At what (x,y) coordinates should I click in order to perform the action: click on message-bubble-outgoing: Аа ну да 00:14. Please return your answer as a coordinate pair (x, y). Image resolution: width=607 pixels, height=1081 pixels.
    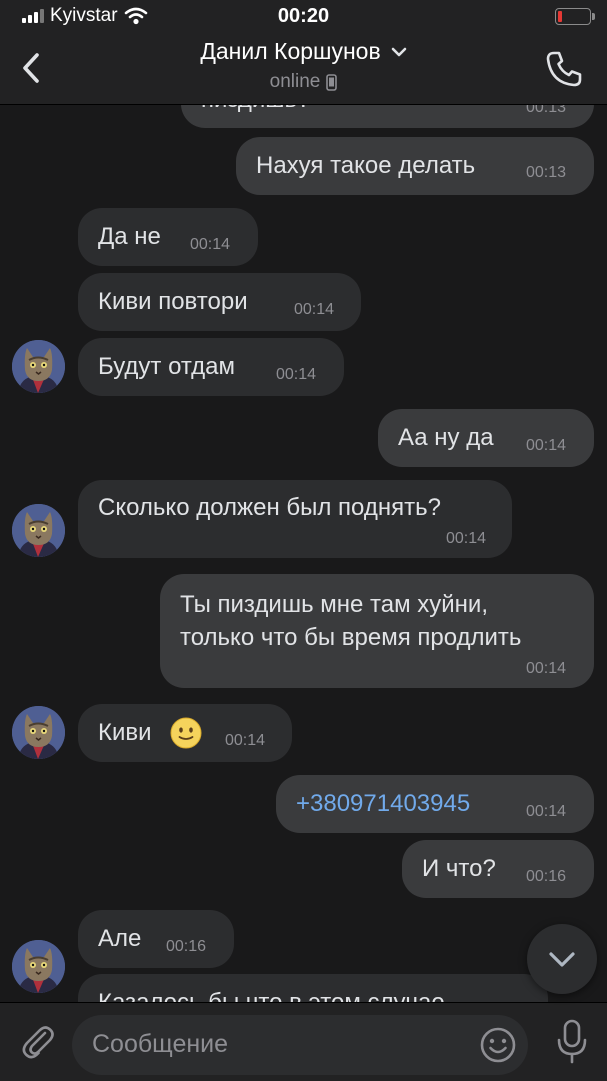
    Looking at the image, I should click on (486, 438).